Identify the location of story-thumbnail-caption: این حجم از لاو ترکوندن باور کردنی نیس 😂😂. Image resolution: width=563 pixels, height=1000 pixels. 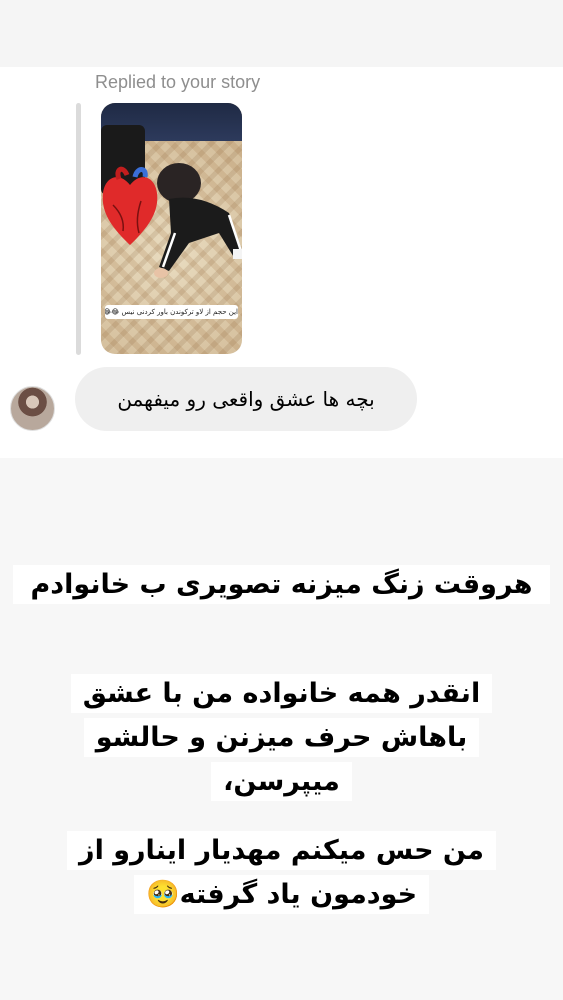
(171, 312).